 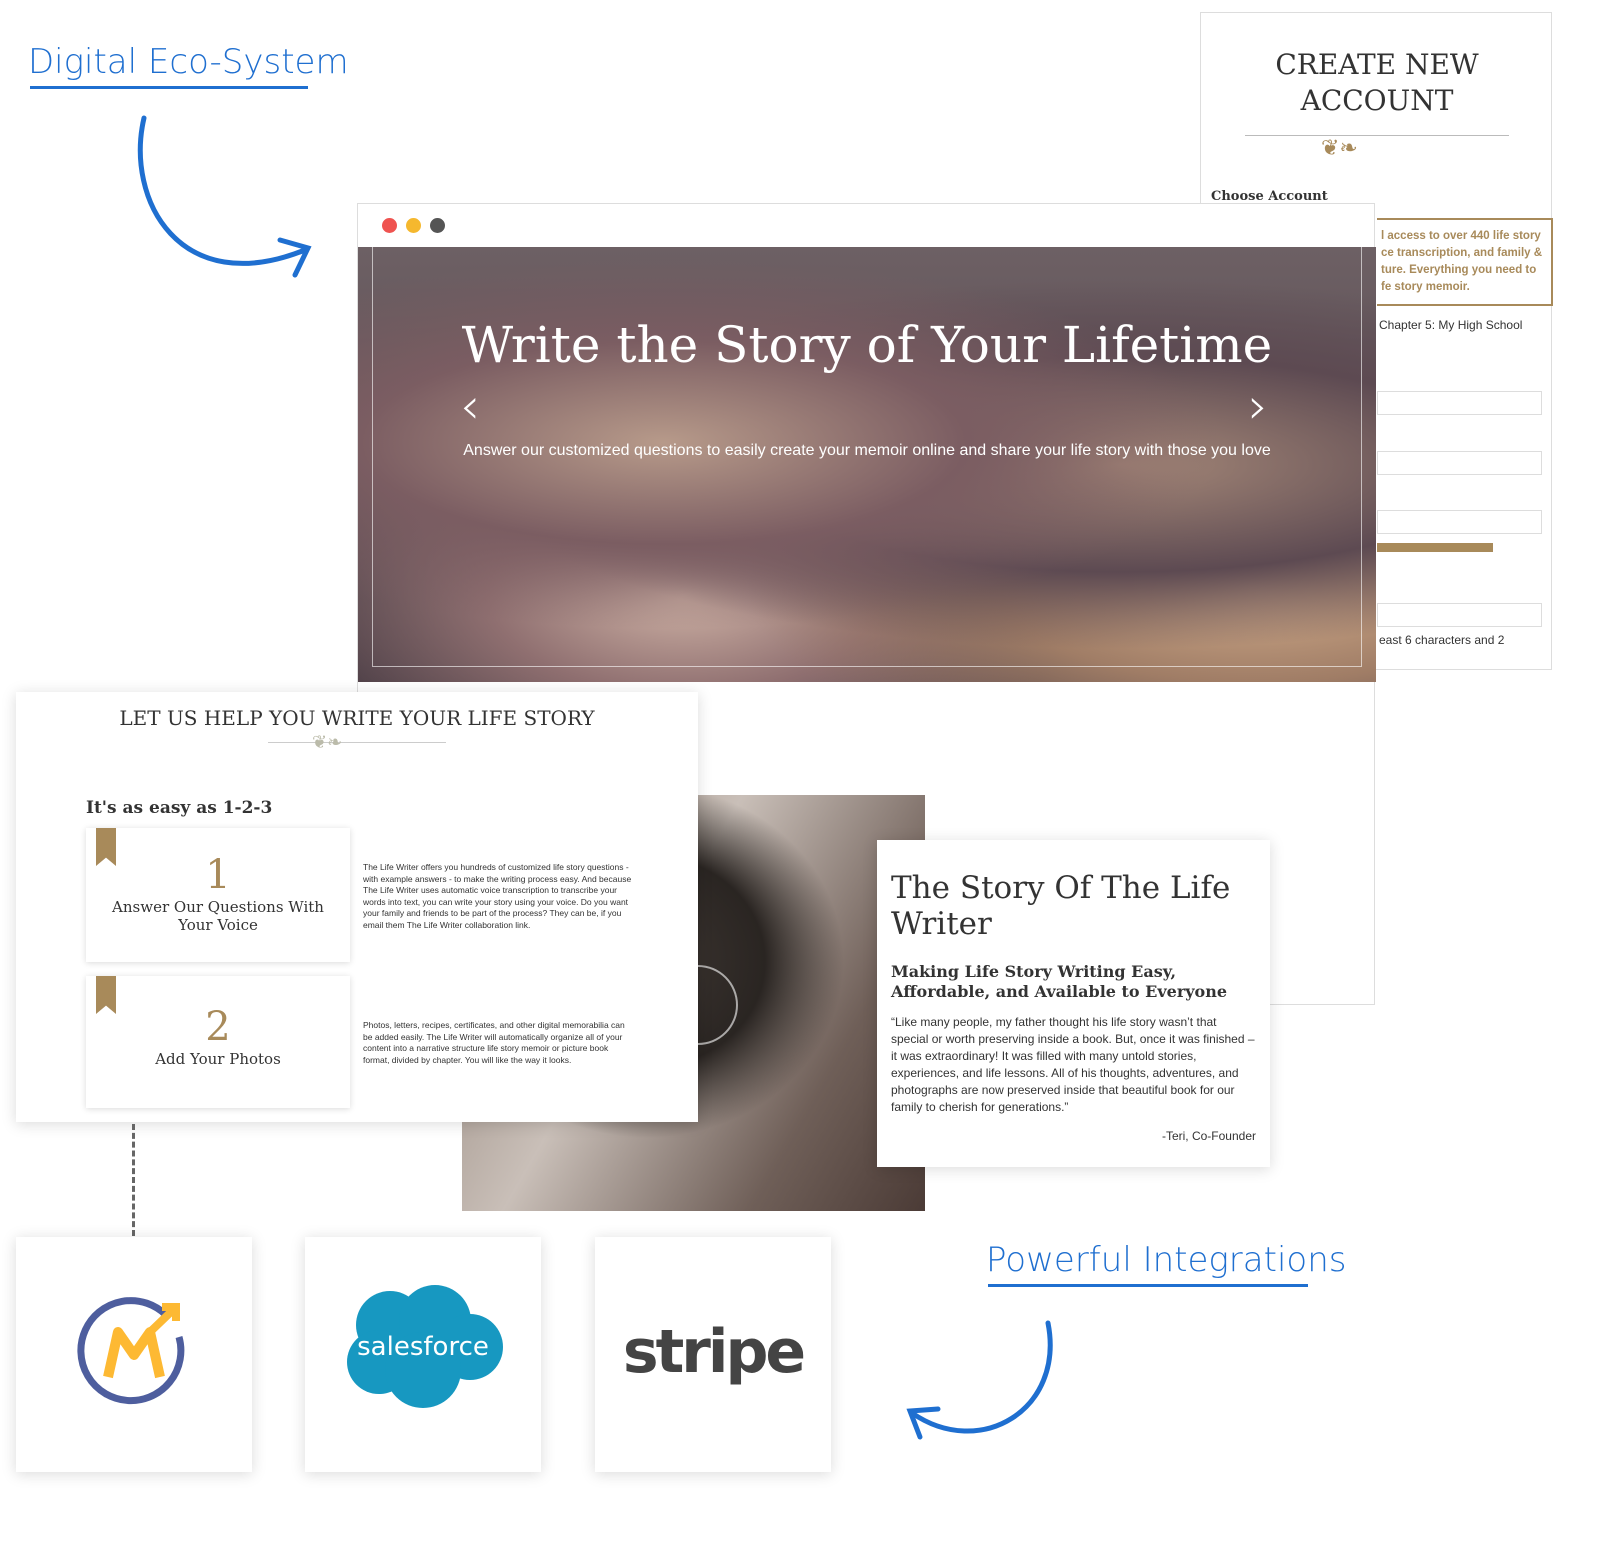 I want to click on step-label: Answer Our Questions With Your Voice, so click(x=218, y=916).